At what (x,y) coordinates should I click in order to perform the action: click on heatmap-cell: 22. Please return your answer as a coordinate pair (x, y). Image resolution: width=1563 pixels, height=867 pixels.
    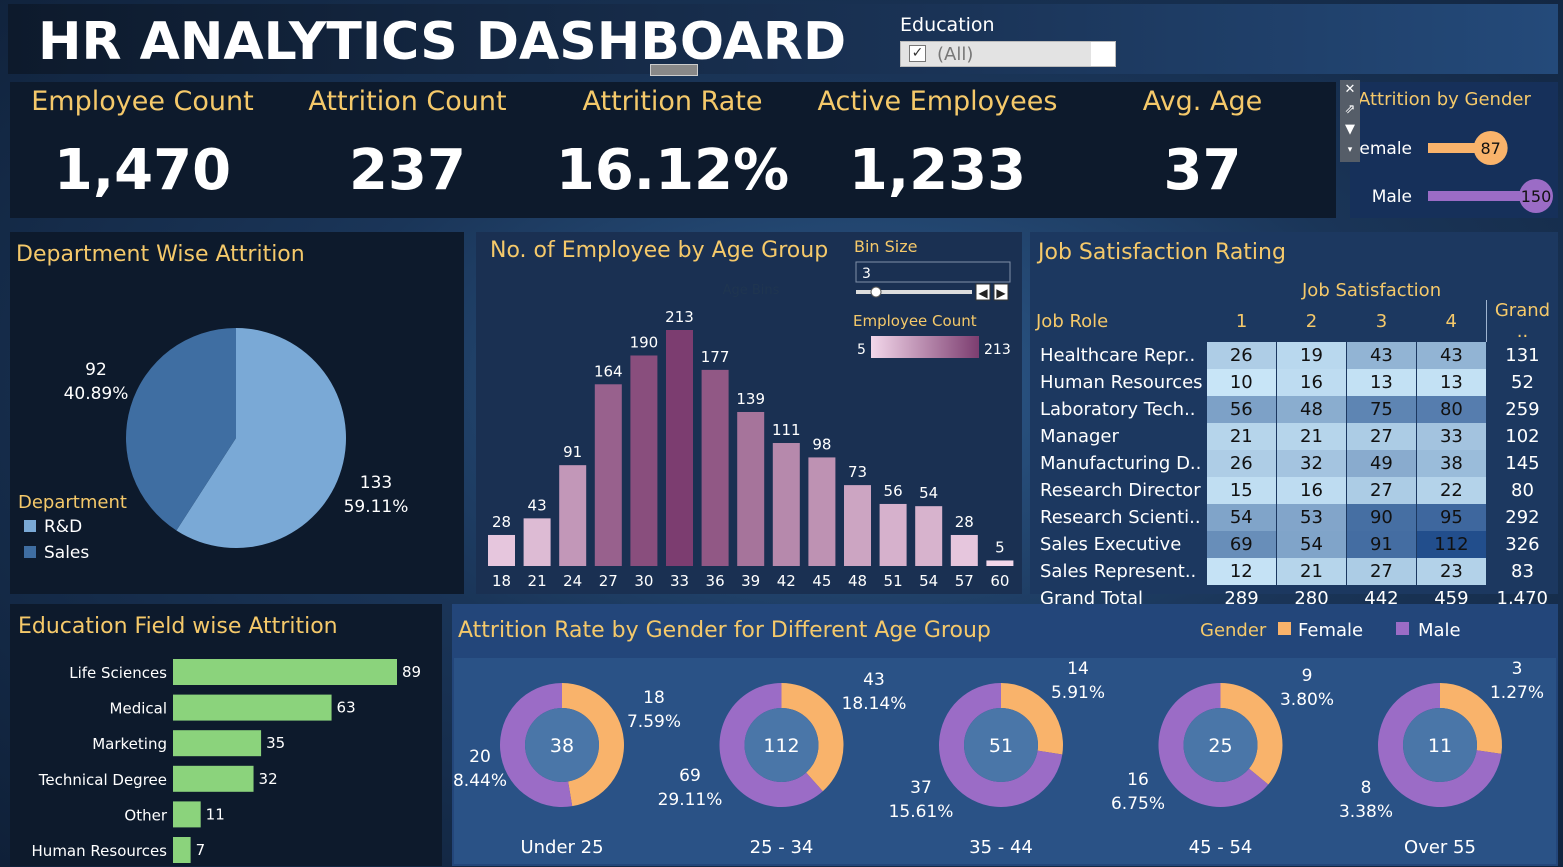
    Looking at the image, I should click on (1451, 490).